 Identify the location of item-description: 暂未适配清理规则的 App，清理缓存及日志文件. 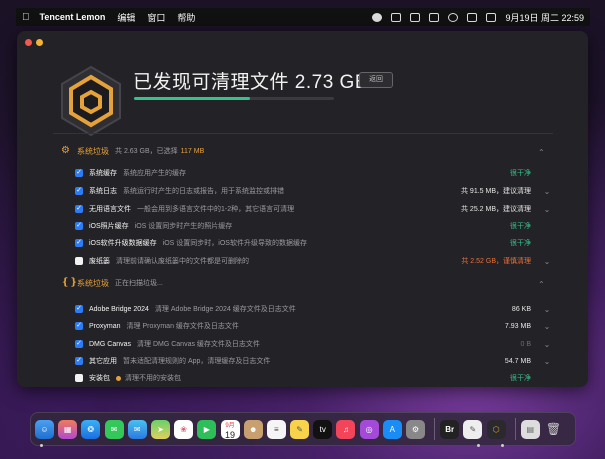
(197, 361).